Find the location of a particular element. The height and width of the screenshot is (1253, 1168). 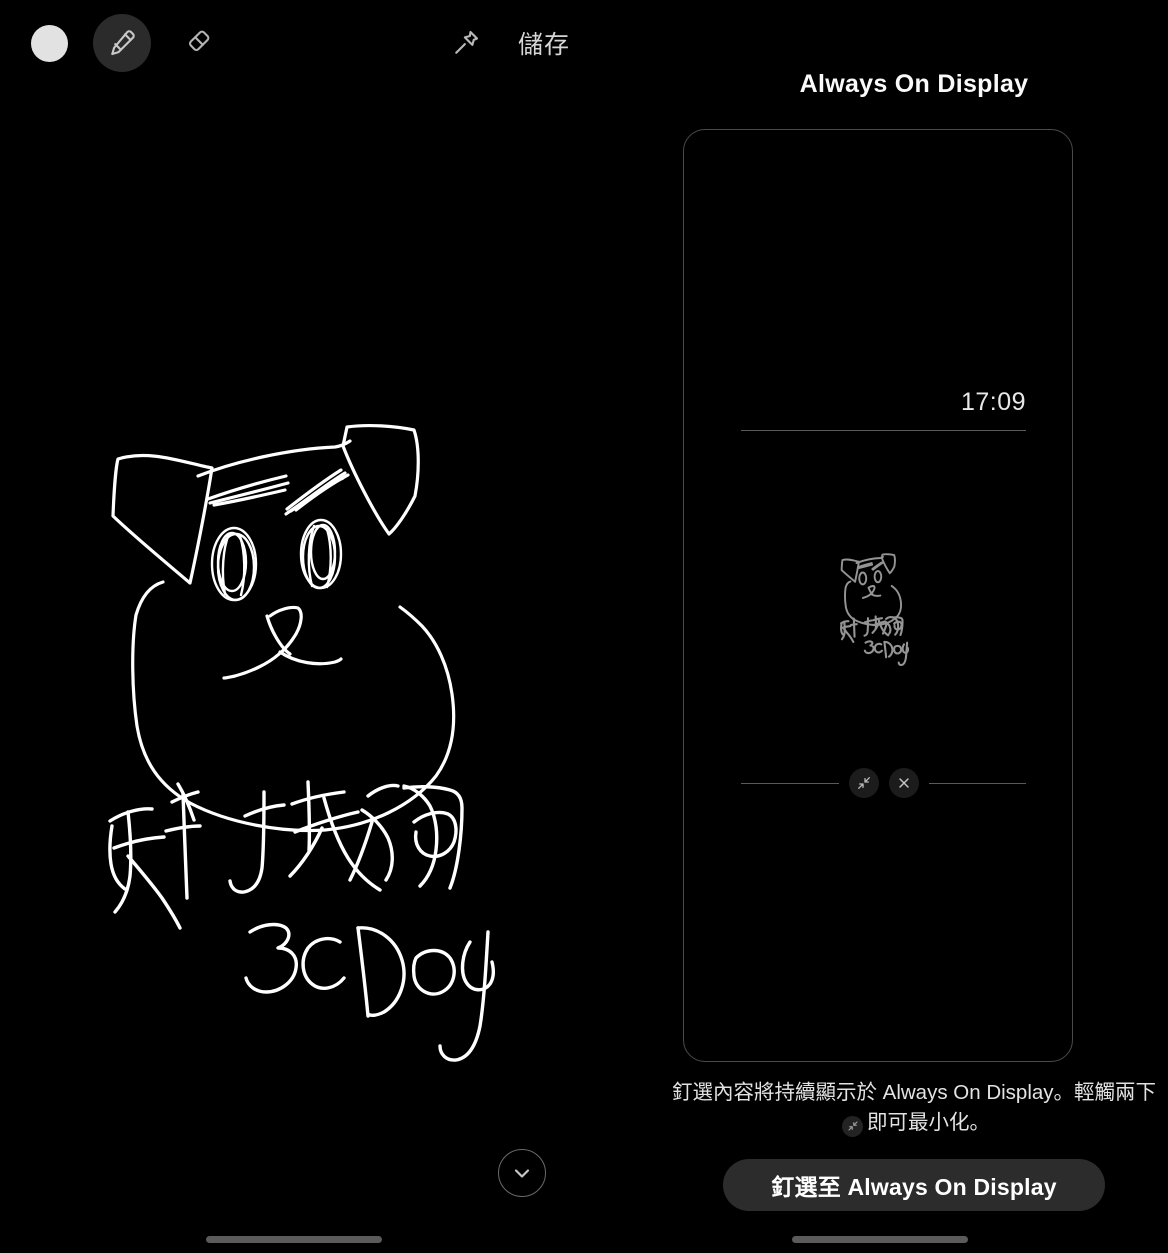

aod-clock: 17:09 is located at coordinates (993, 402).